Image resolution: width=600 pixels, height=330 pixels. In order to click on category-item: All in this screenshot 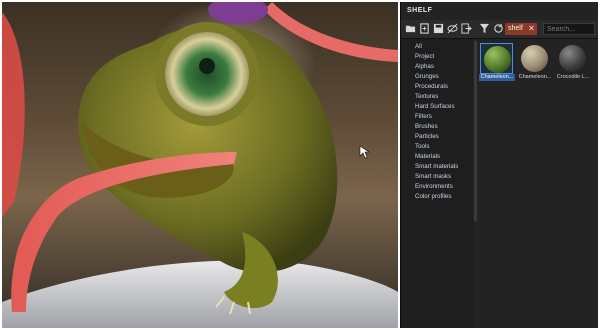, I will do `click(437, 47)`.